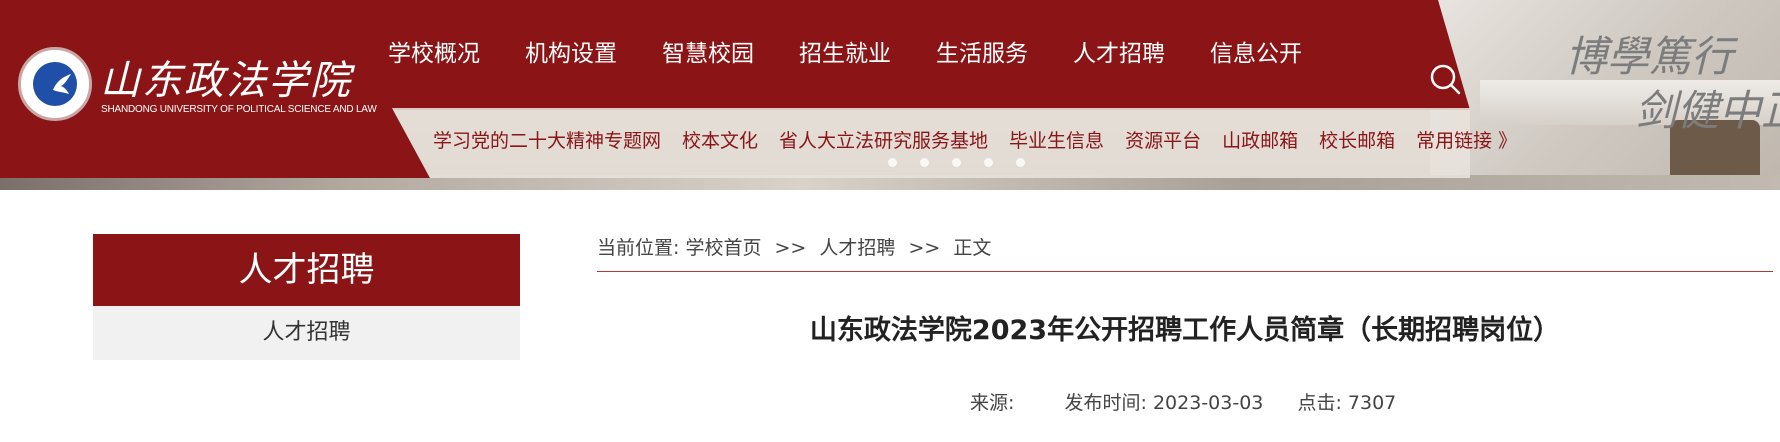  I want to click on logo-emblem, so click(55, 84).